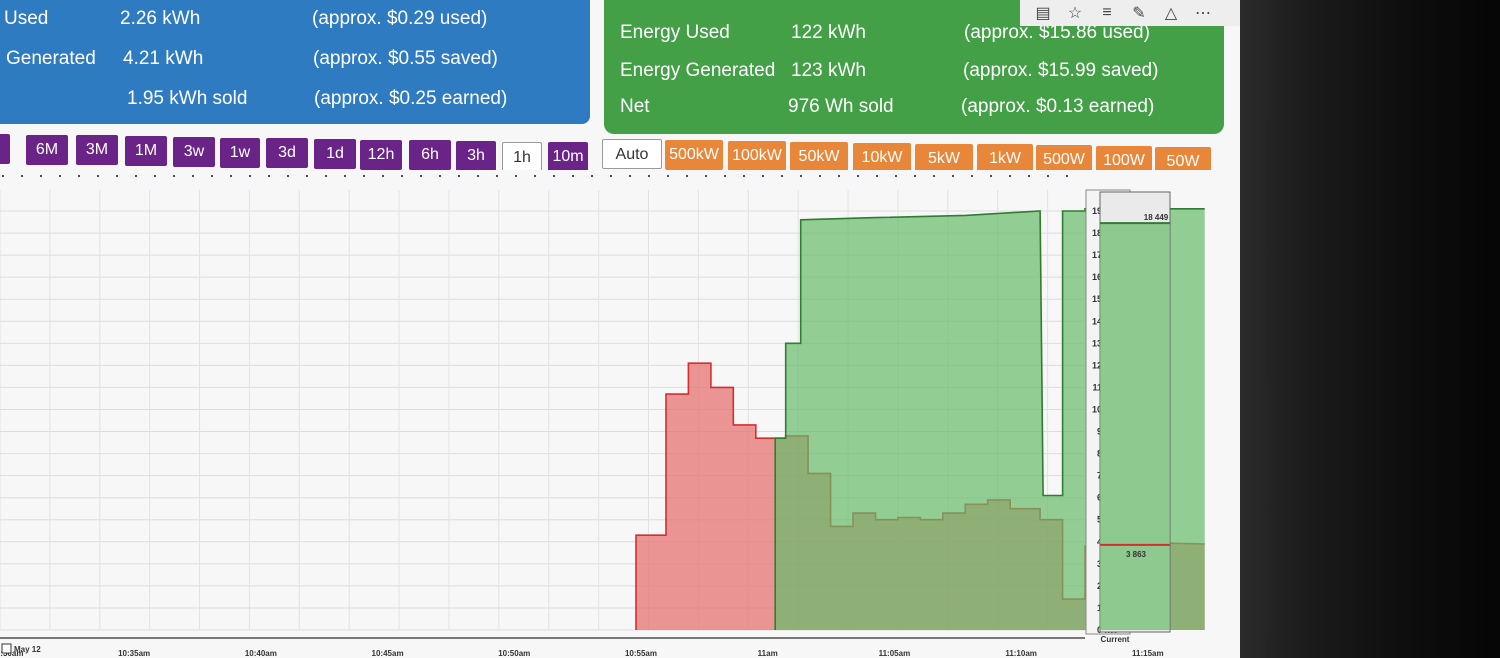 The height and width of the screenshot is (658, 1500). What do you see at coordinates (381, 154) in the screenshot?
I see `time-button-12h: 12h` at bounding box center [381, 154].